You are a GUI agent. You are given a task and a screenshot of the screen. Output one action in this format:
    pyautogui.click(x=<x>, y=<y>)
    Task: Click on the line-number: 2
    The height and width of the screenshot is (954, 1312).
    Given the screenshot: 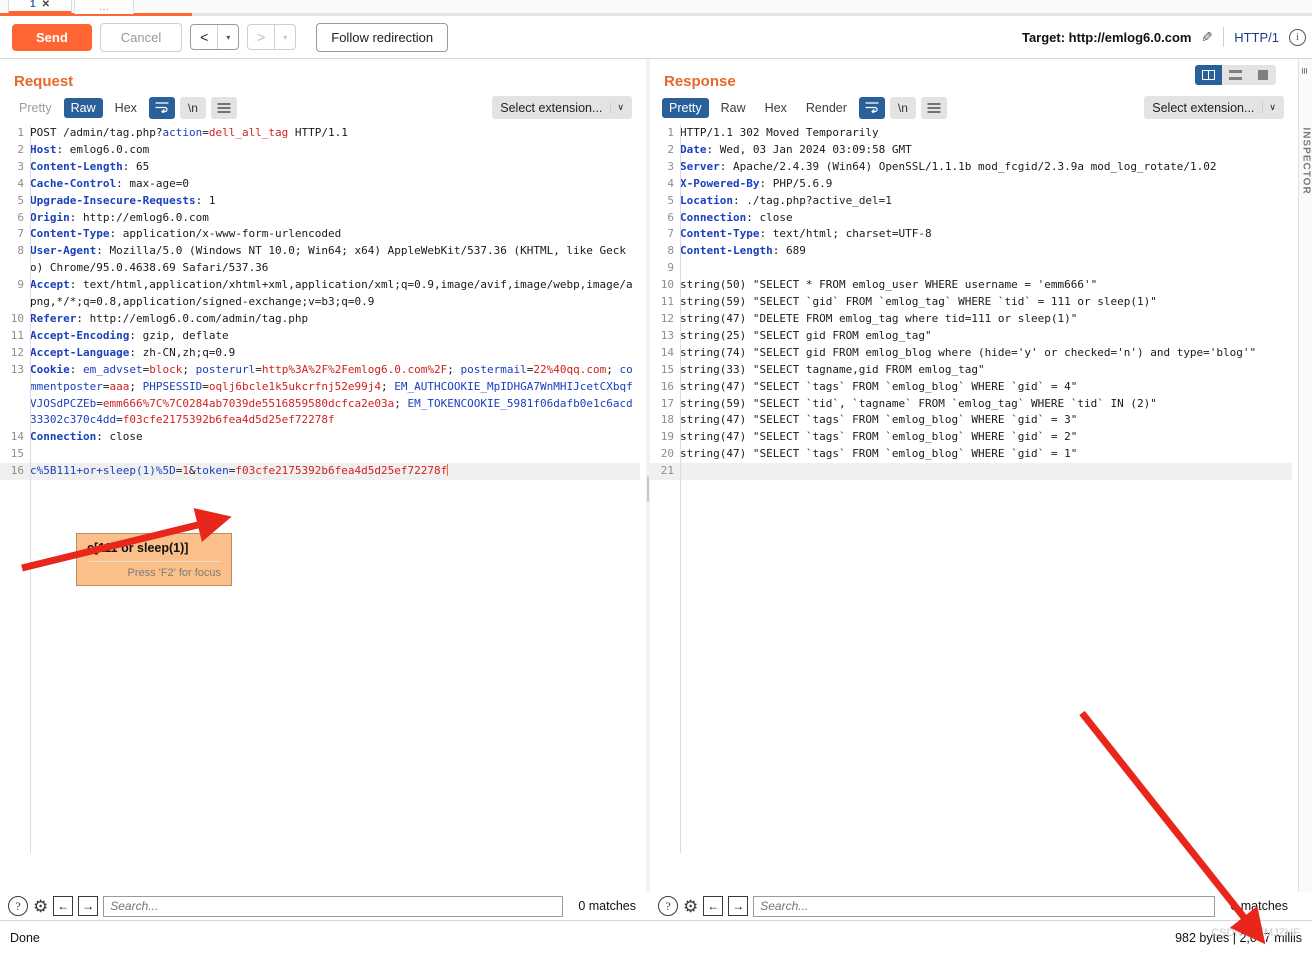 What is the action you would take?
    pyautogui.click(x=20, y=149)
    